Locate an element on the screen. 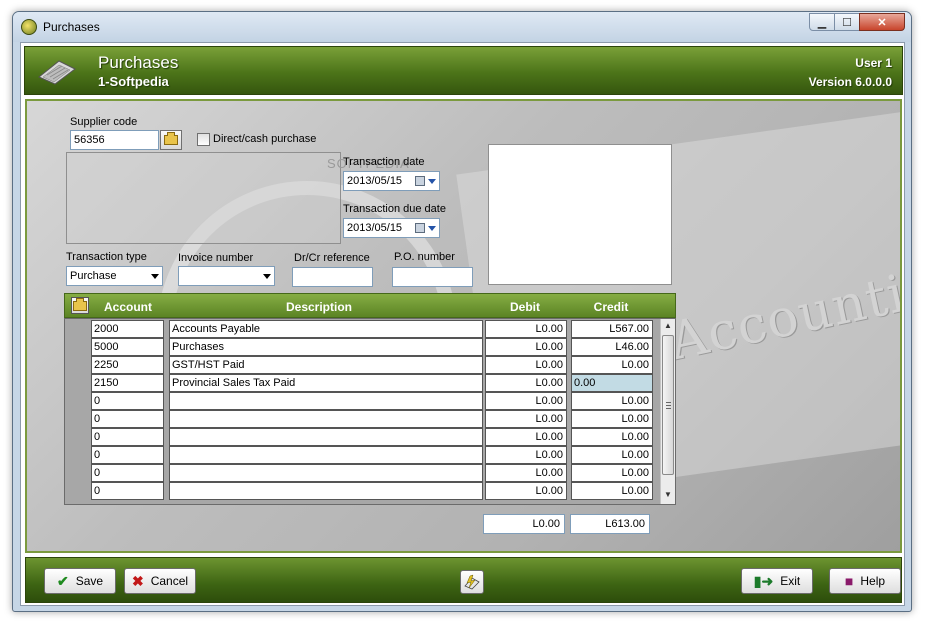 The image size is (932, 632). cell-description: Accounts Payable is located at coordinates (326, 329).